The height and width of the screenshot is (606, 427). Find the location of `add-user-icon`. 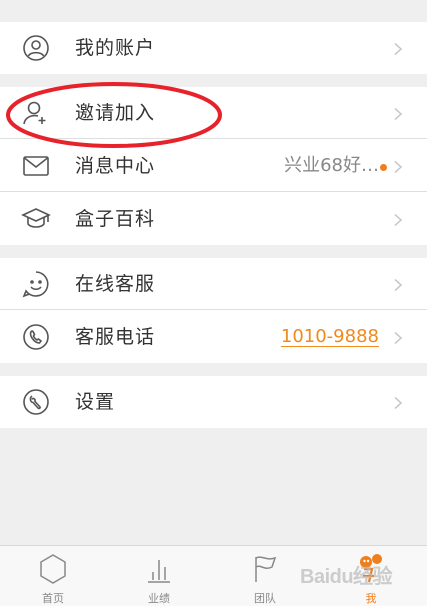

add-user-icon is located at coordinates (36, 113).